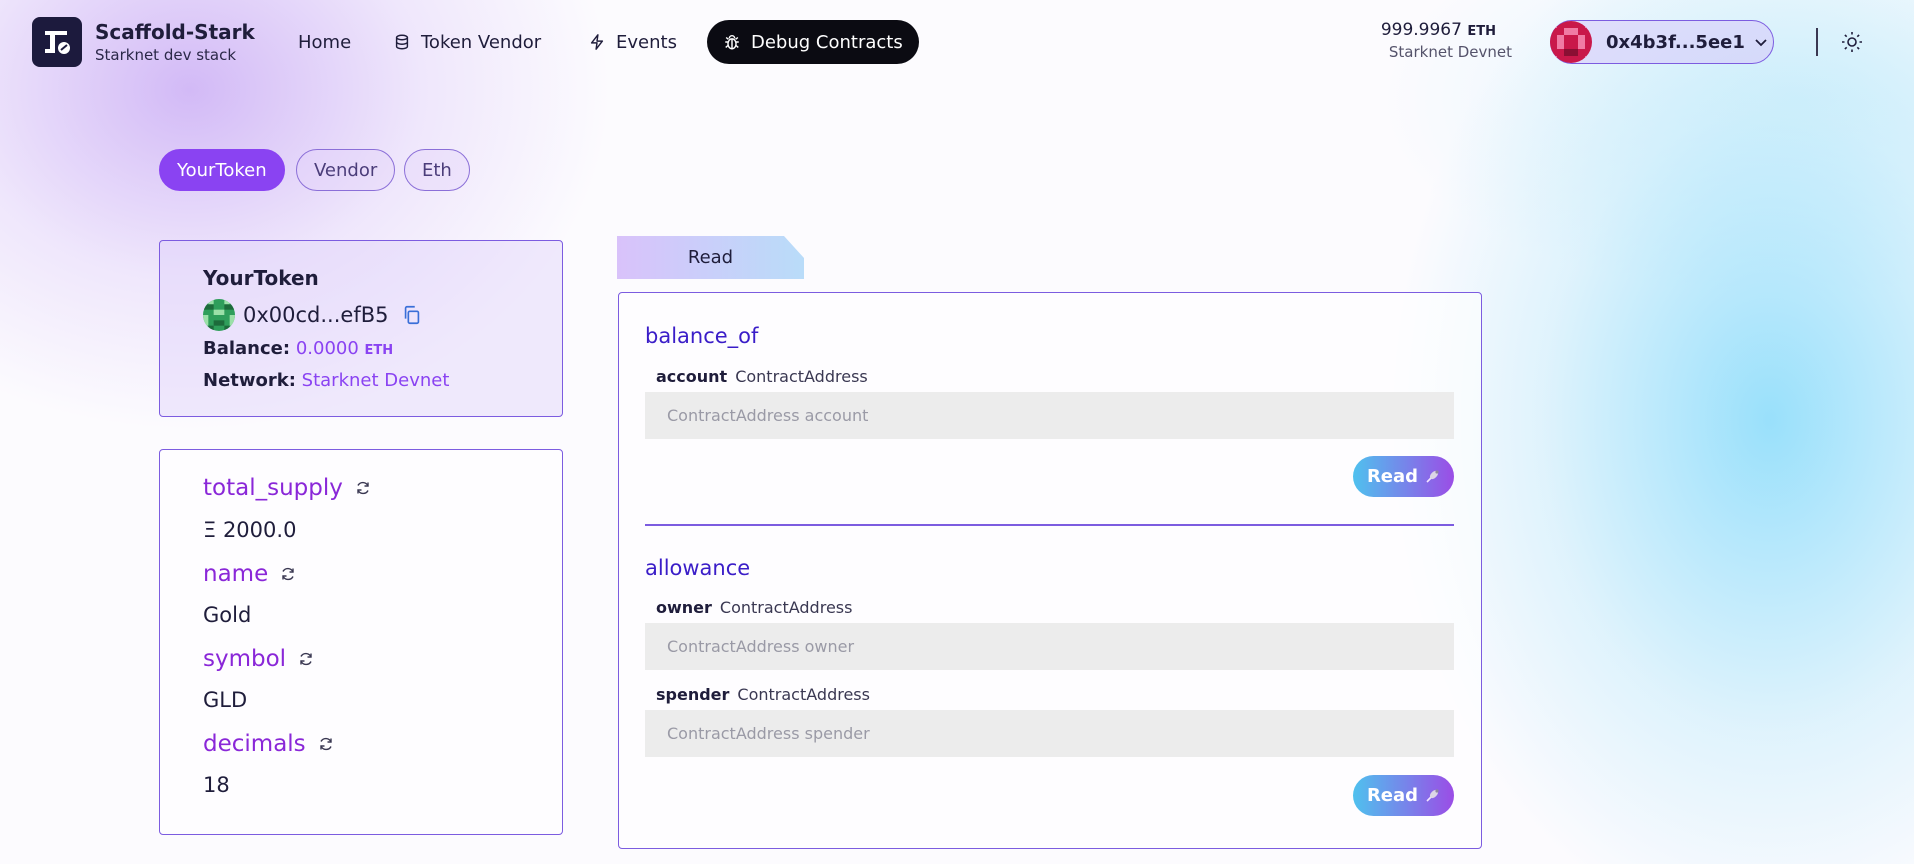 Image resolution: width=1914 pixels, height=864 pixels. What do you see at coordinates (1049, 646) in the screenshot?
I see `owner-input` at bounding box center [1049, 646].